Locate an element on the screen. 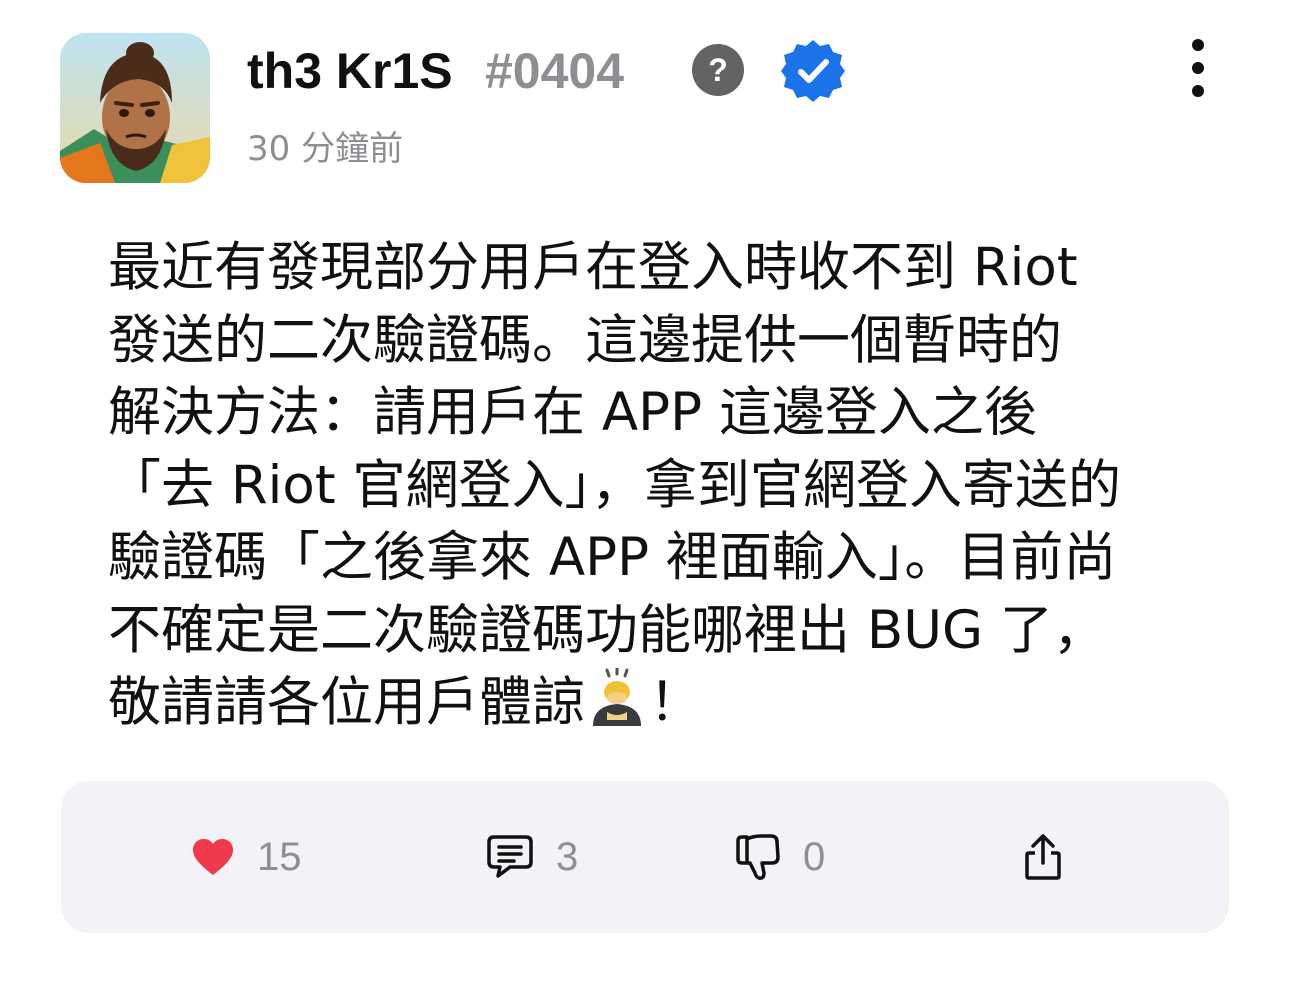 This screenshot has height=1002, width=1290. help-icon: ? is located at coordinates (718, 70).